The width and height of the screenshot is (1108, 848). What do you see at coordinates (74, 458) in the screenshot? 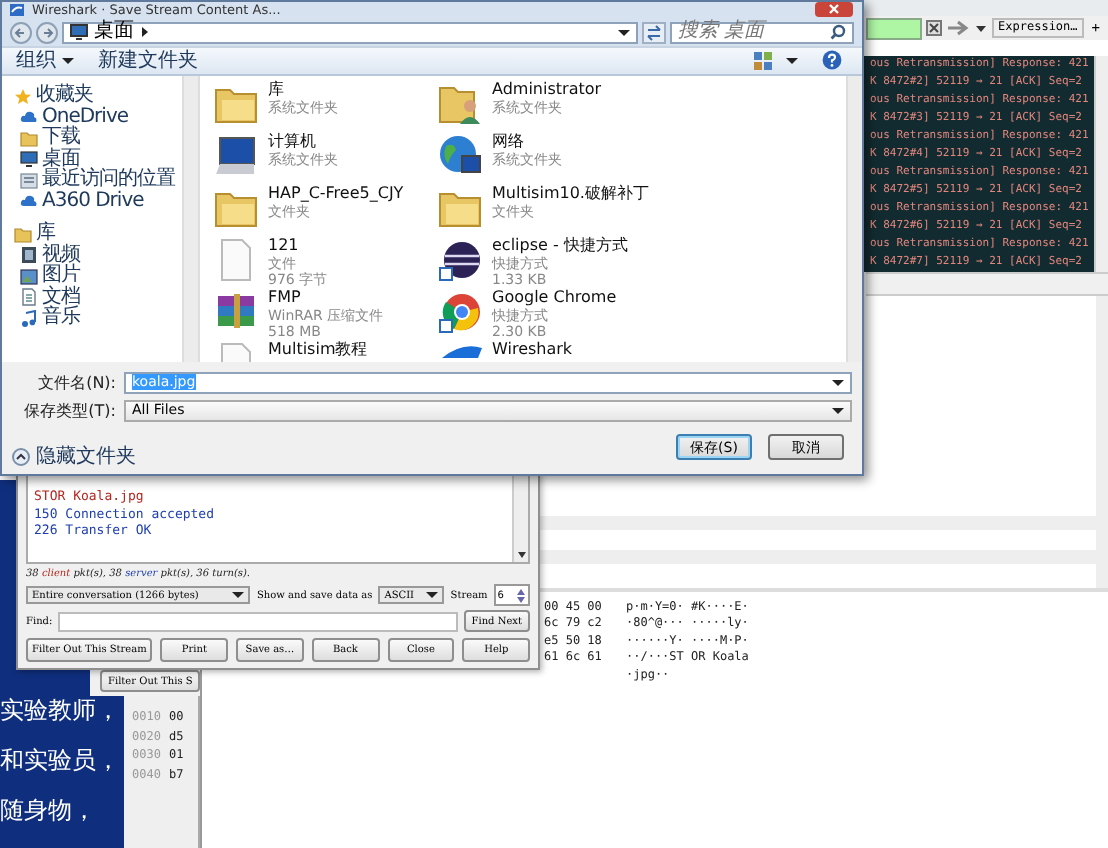
I see `hide-folders-button: 隐藏文件夹` at bounding box center [74, 458].